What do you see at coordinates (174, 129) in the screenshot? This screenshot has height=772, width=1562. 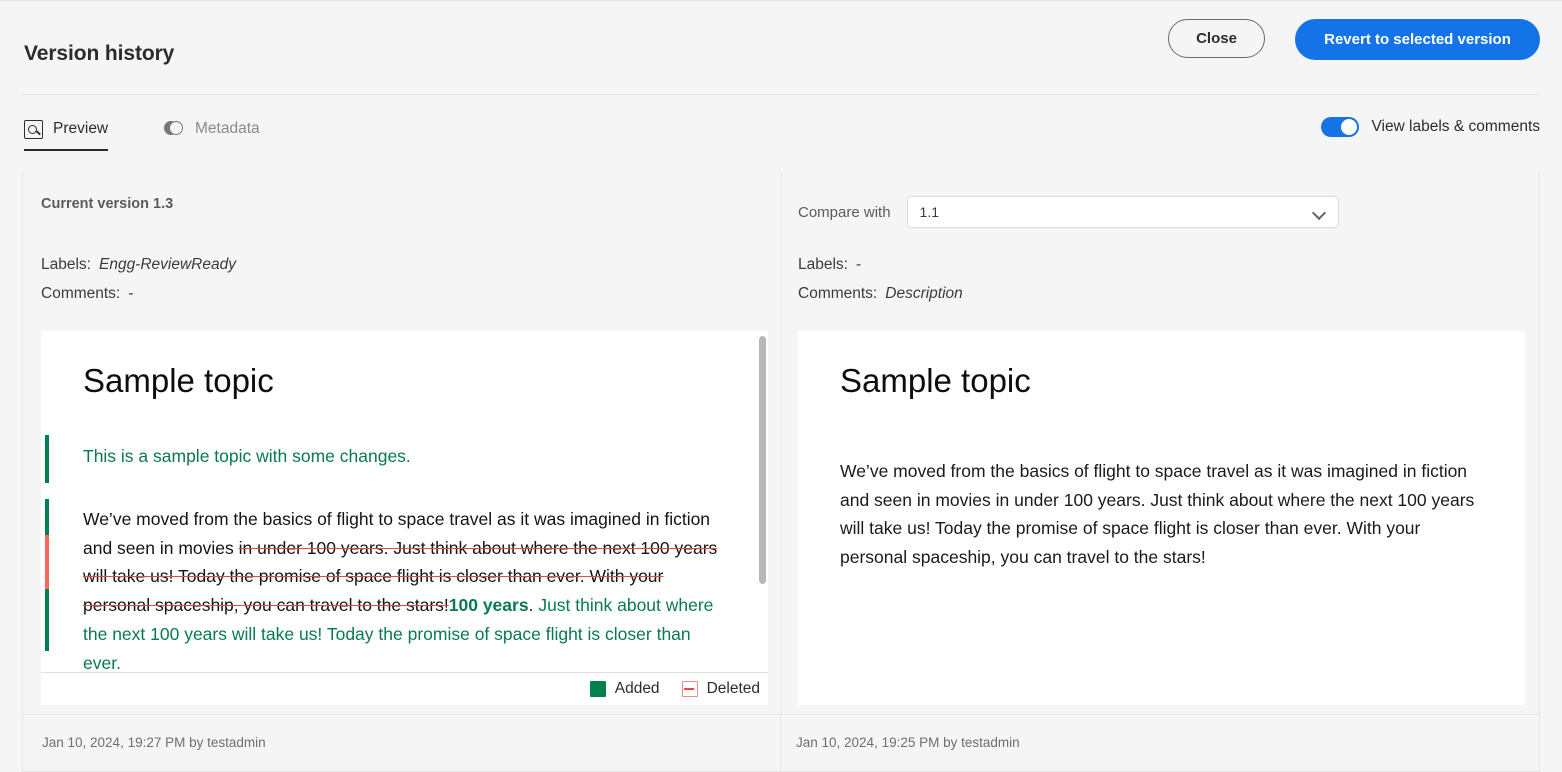 I see `metadata-icon` at bounding box center [174, 129].